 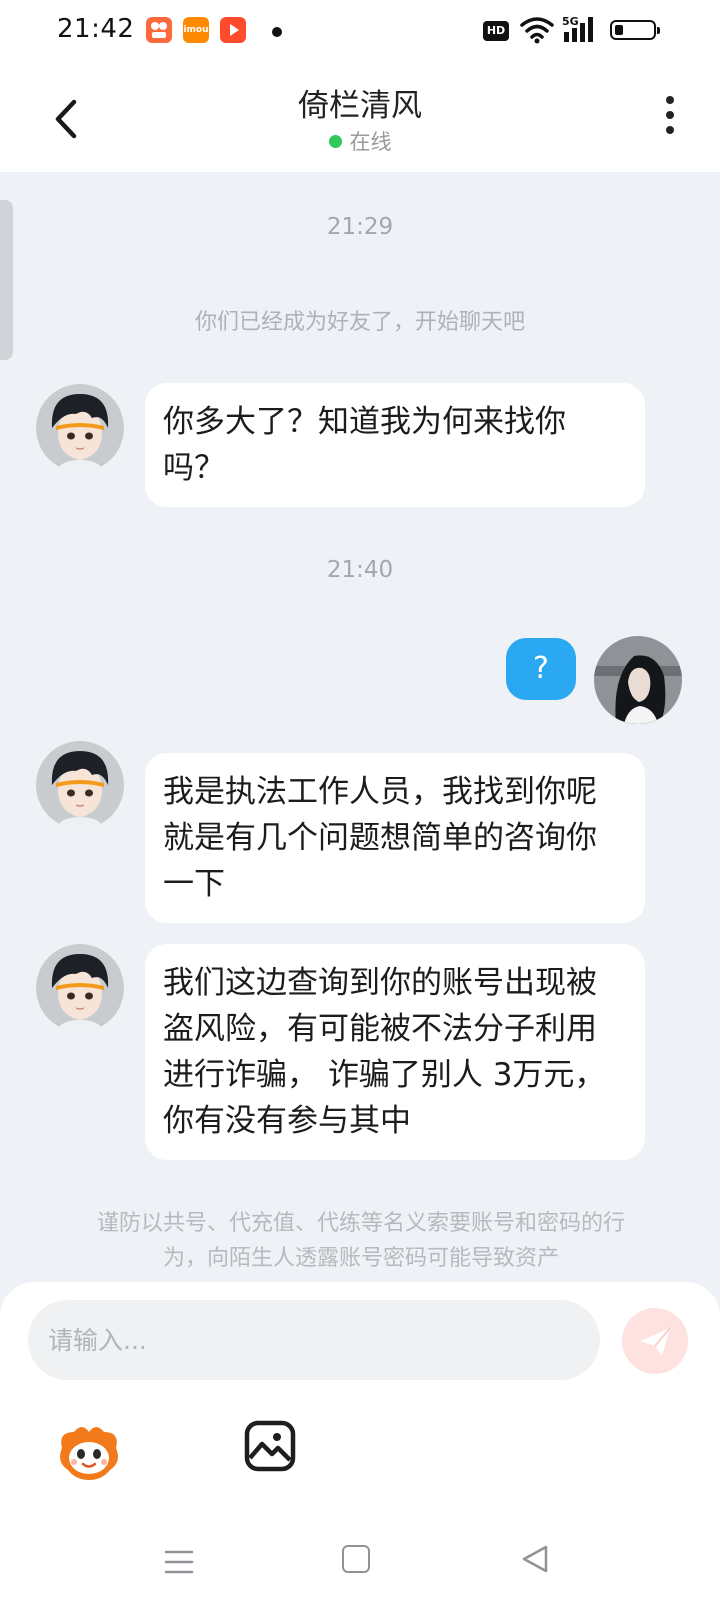 What do you see at coordinates (359, 322) in the screenshot?
I see `system-message: 你们已经成为好友了，开始聊天吧` at bounding box center [359, 322].